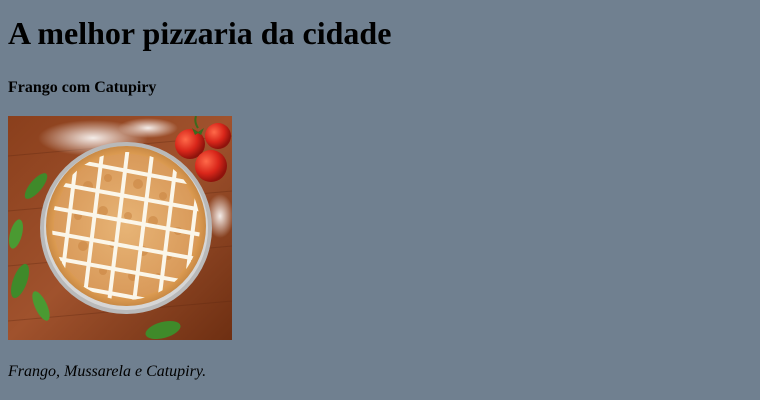  I want to click on pizza-description: Frango, Mussarela e Catupiry., so click(107, 371).